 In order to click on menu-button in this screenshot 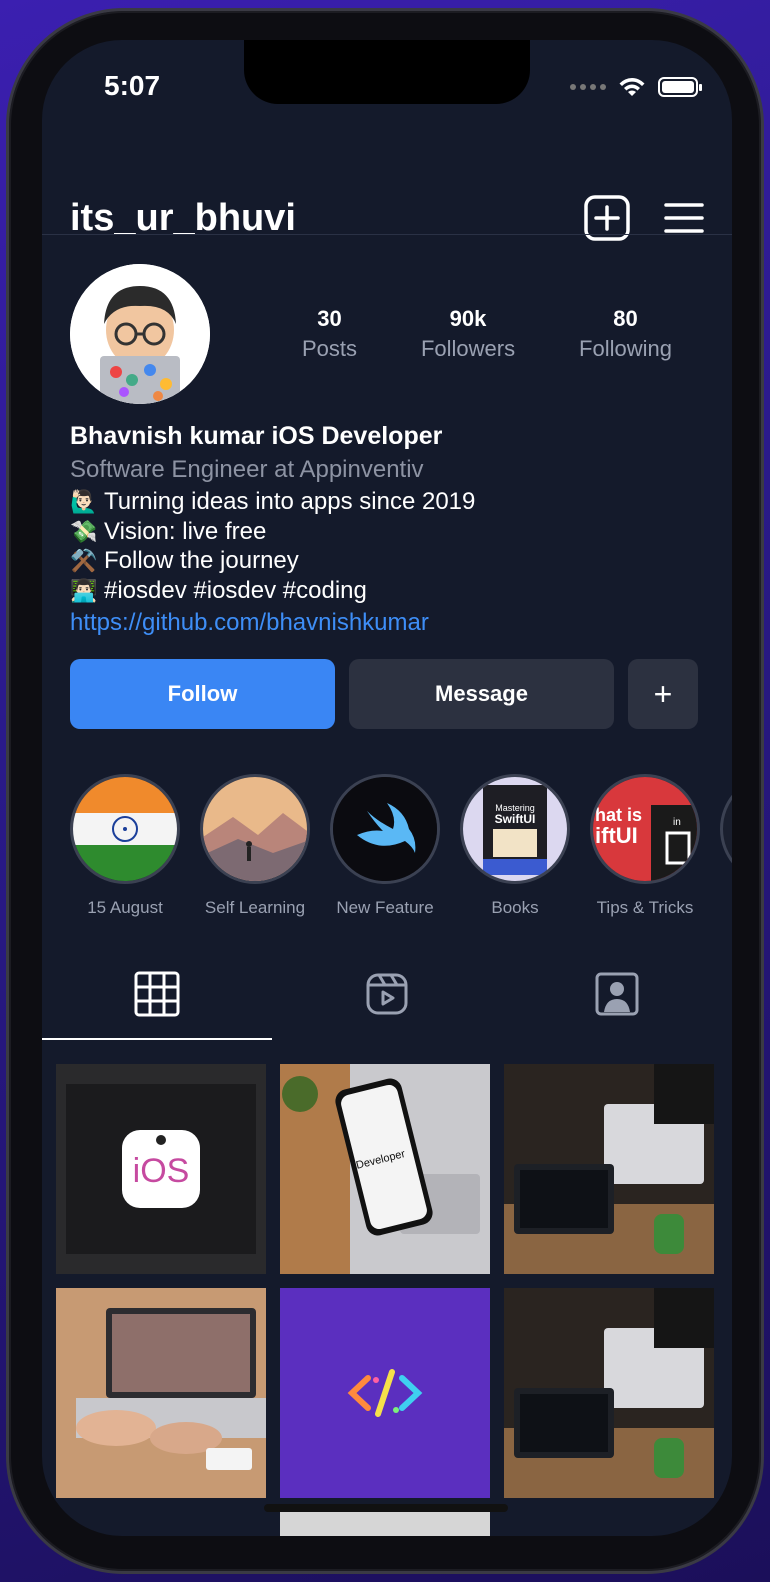, I will do `click(684, 218)`.